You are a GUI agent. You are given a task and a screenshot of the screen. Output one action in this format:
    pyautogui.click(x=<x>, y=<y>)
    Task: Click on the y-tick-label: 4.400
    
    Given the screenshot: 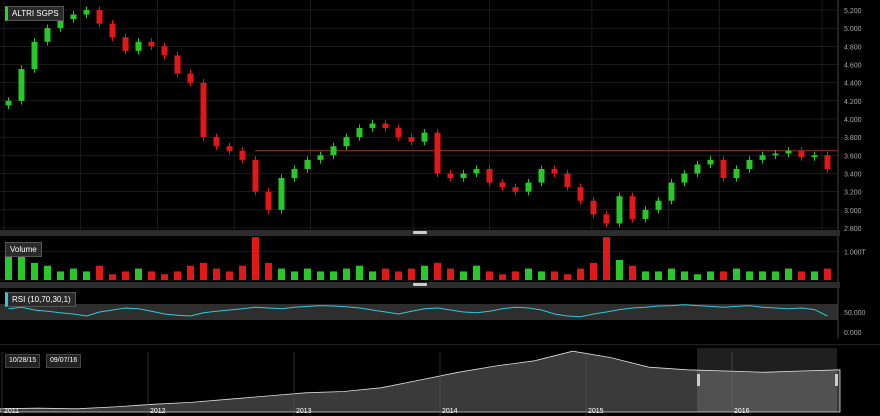 What is the action you would take?
    pyautogui.click(x=853, y=84)
    